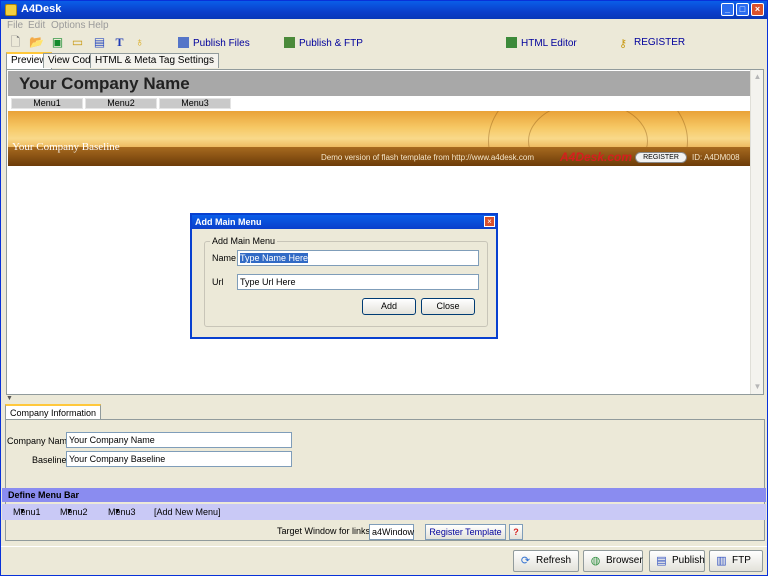 The width and height of the screenshot is (768, 576). I want to click on tip-bulb-icon: ♁, so click(139, 42).